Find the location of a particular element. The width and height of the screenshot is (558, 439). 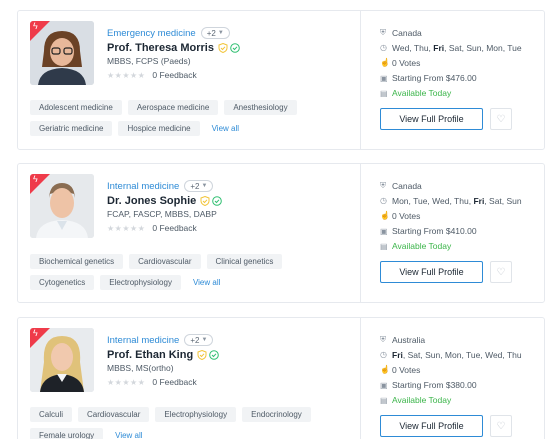

doctor-name: Prof. Ethan King is located at coordinates (150, 355).